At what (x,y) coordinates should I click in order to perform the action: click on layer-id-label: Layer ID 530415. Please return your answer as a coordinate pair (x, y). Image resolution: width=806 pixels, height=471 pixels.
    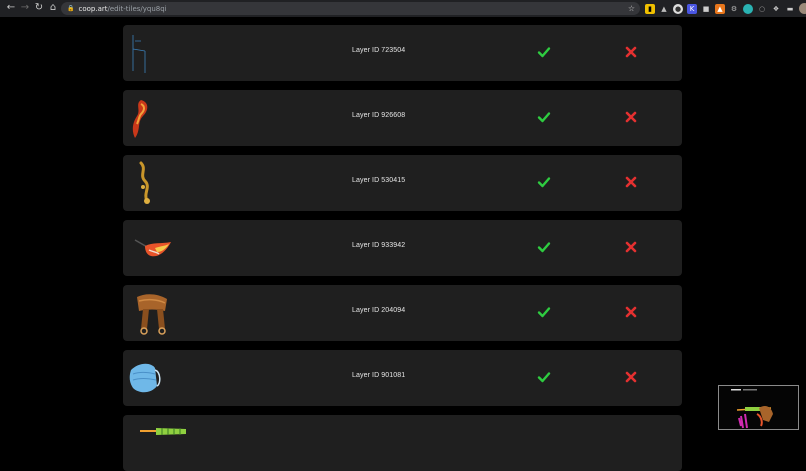
    Looking at the image, I should click on (379, 180).